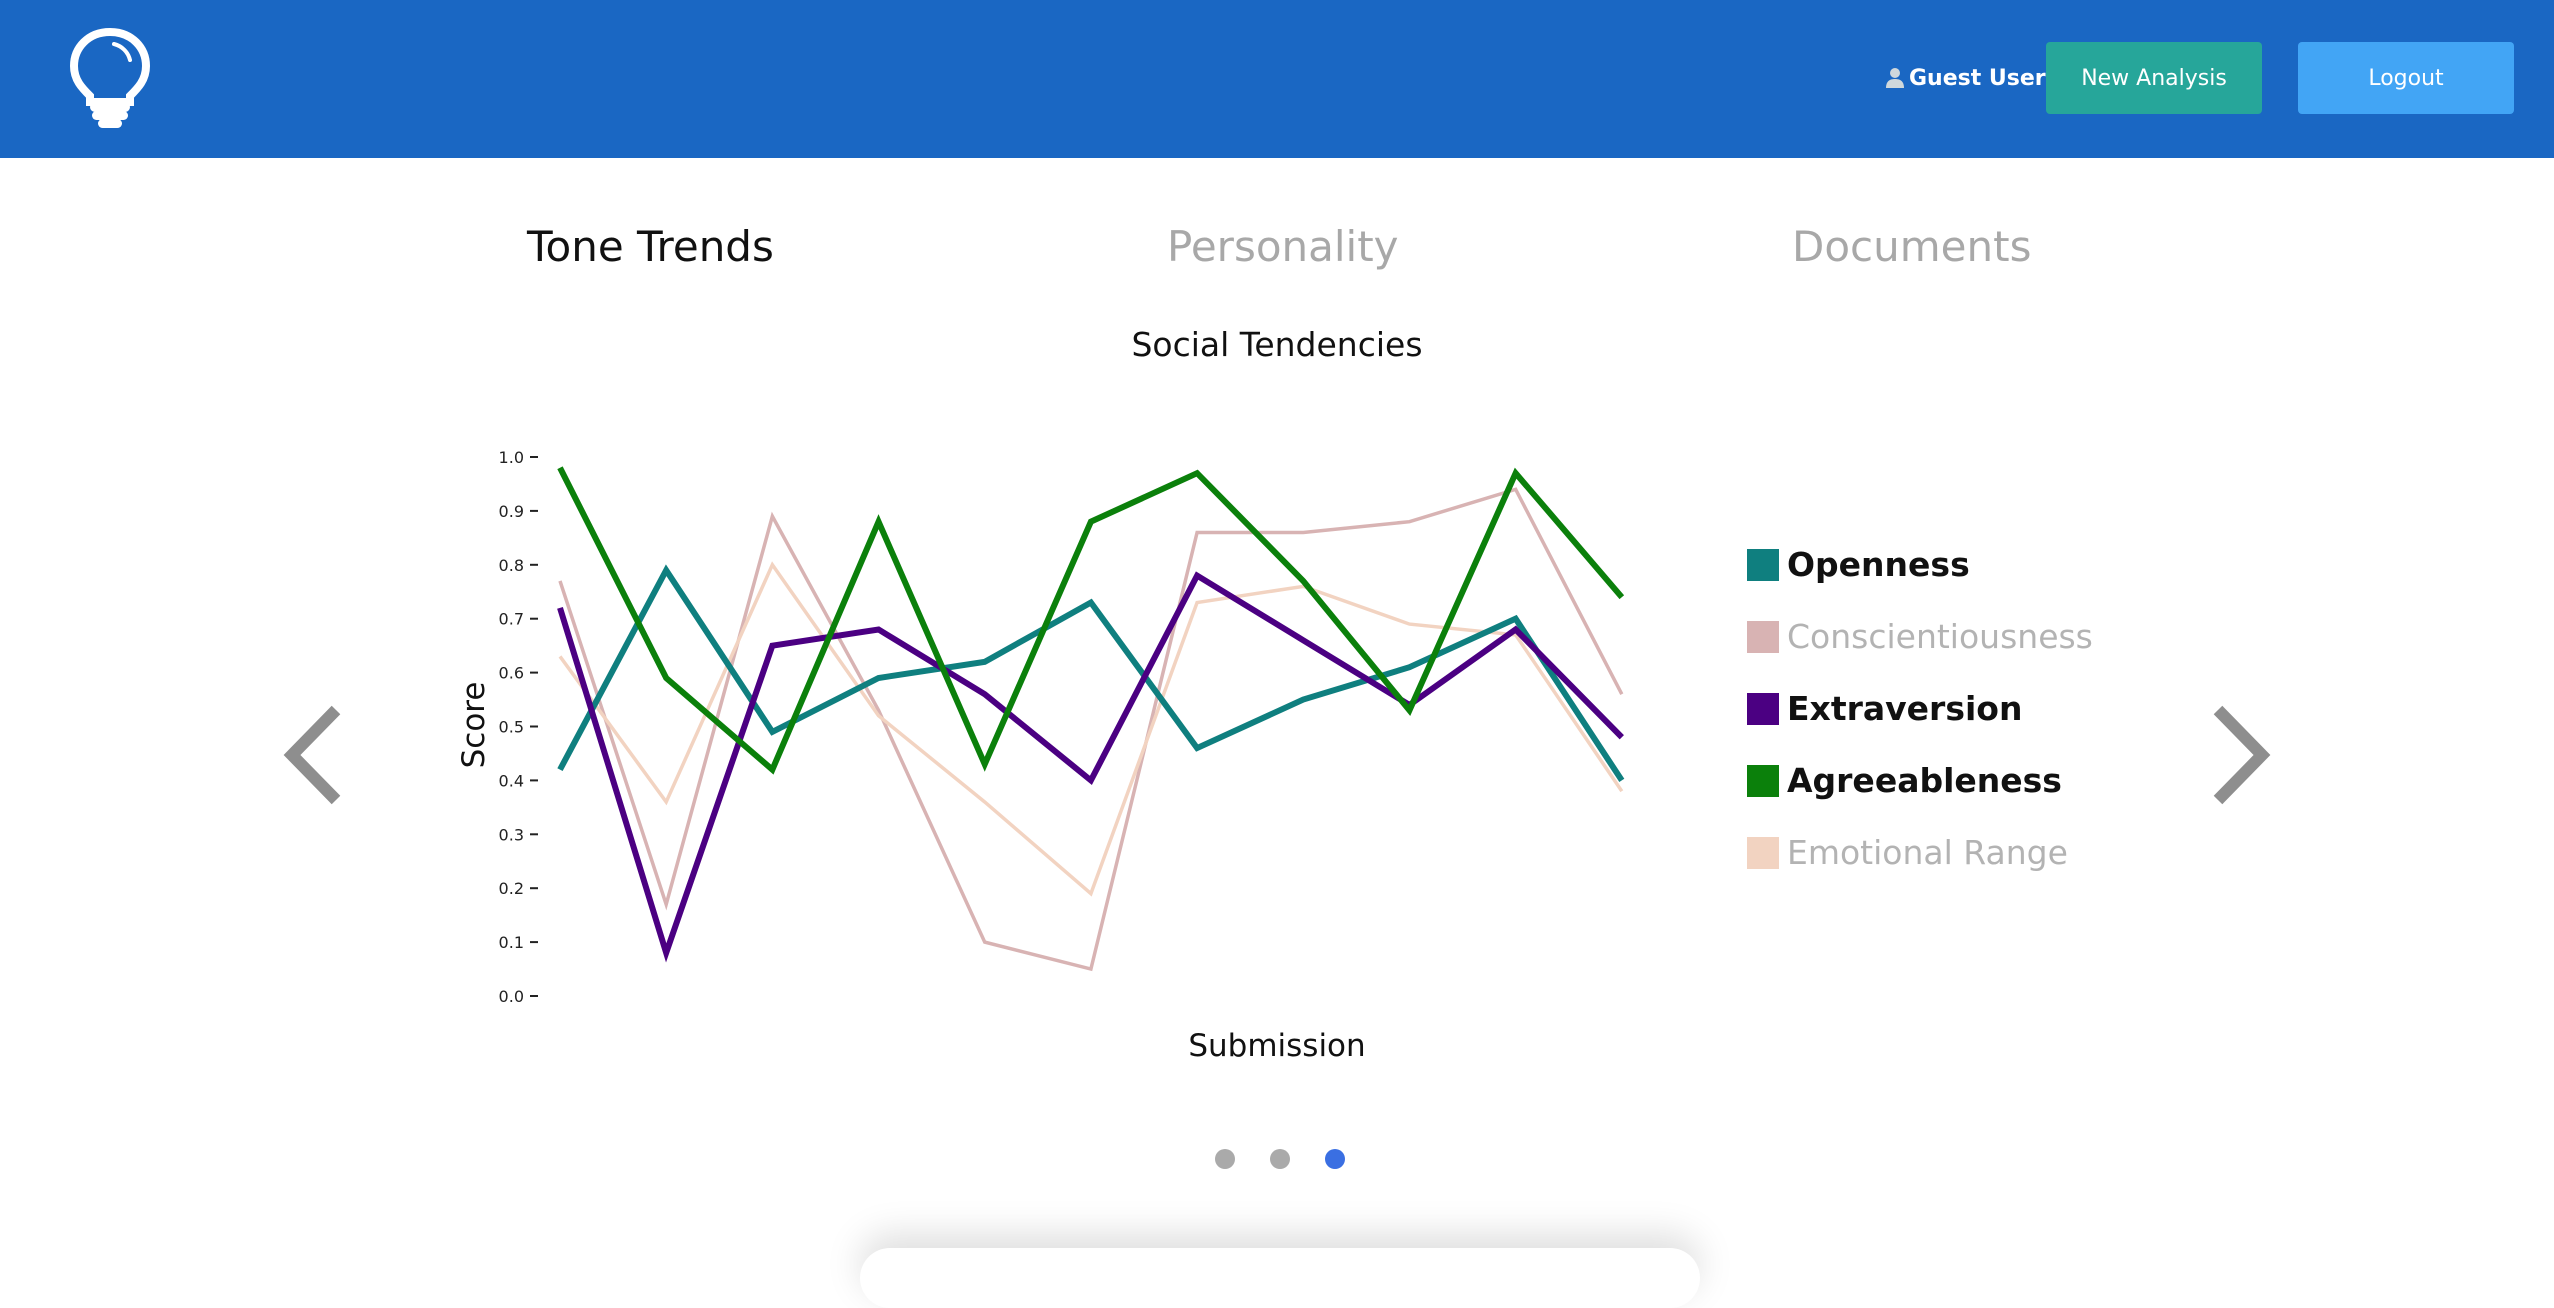 This screenshot has height=1308, width=2554. I want to click on y-tick-label: 0.6, so click(511, 673).